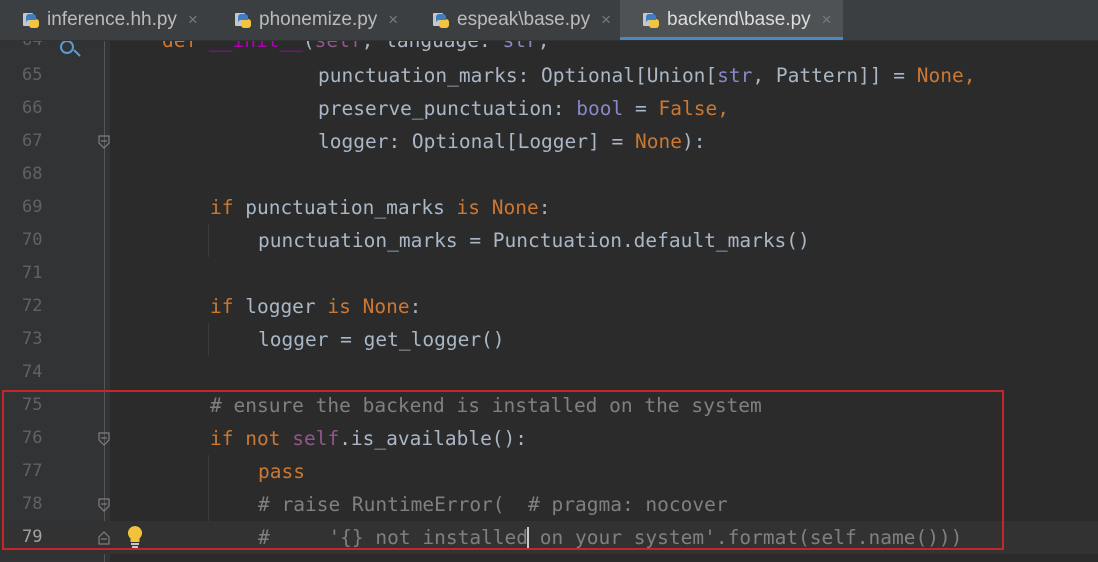 The image size is (1098, 562). I want to click on code-line: 64 def __init__(self, language: str,, so click(549, 49).